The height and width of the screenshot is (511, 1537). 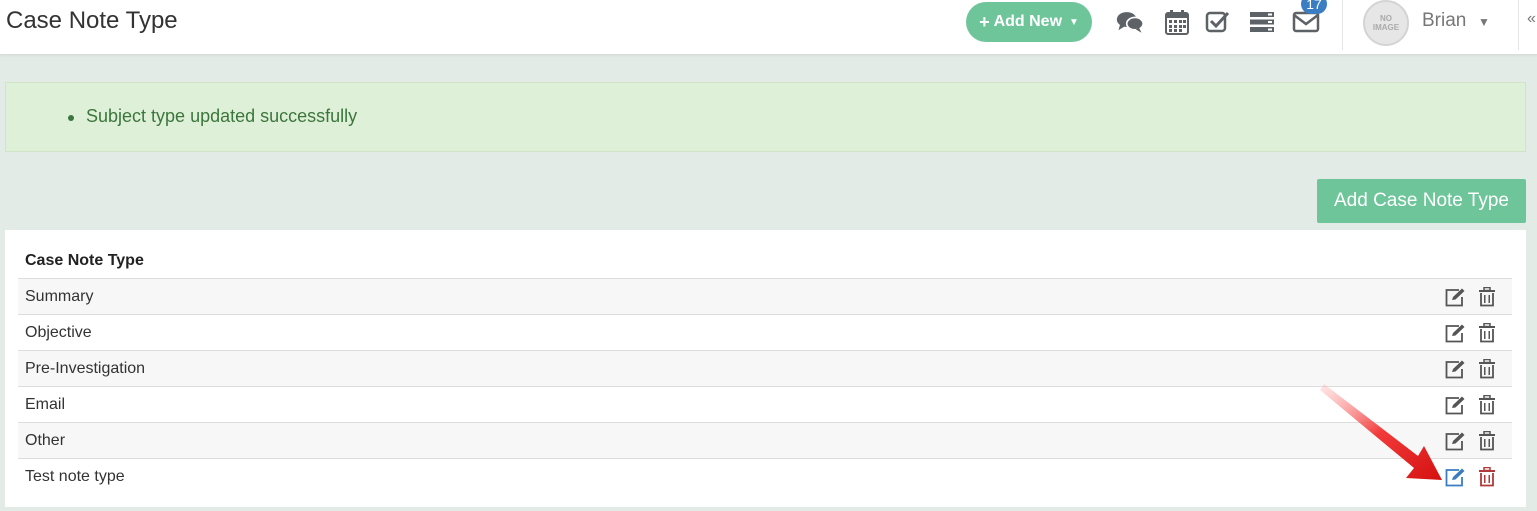 I want to click on row-label: Test note type, so click(x=75, y=476).